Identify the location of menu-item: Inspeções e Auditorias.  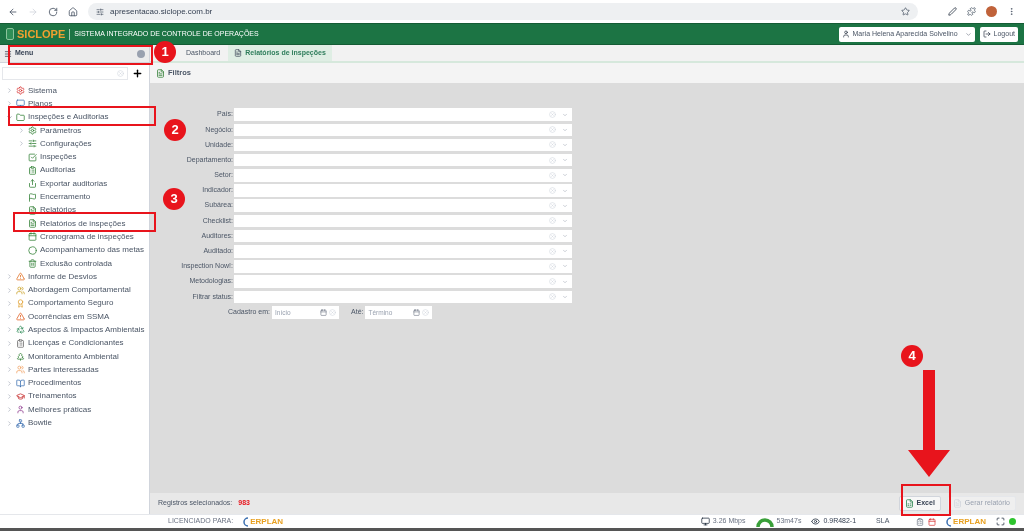
(68, 117).